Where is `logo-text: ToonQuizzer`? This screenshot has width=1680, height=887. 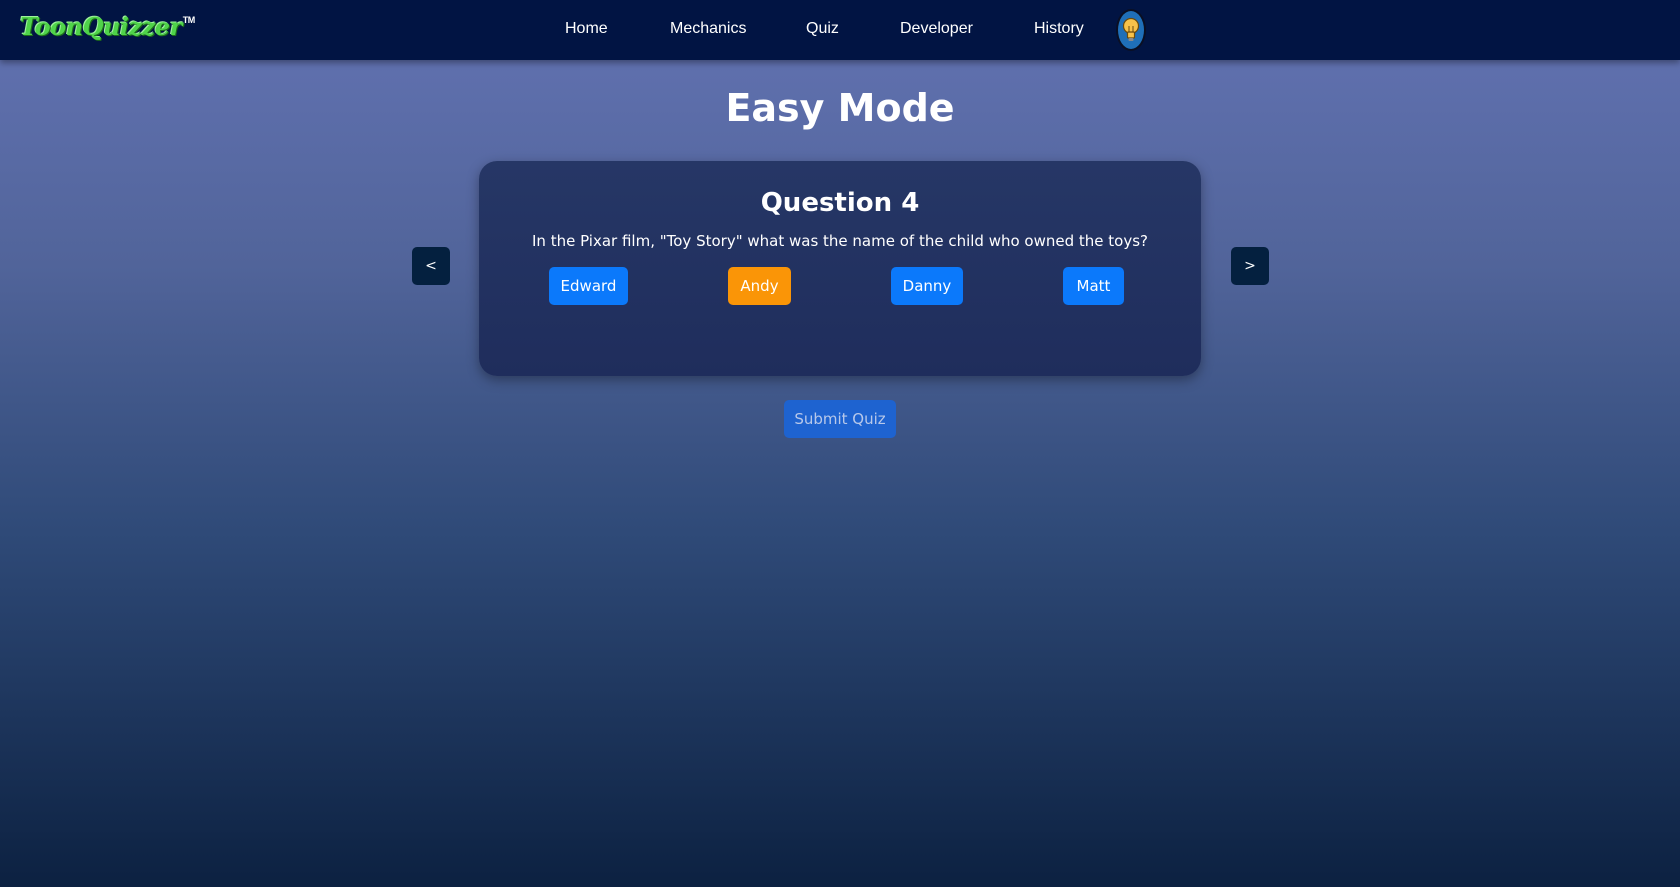
logo-text: ToonQuizzer is located at coordinates (101, 26).